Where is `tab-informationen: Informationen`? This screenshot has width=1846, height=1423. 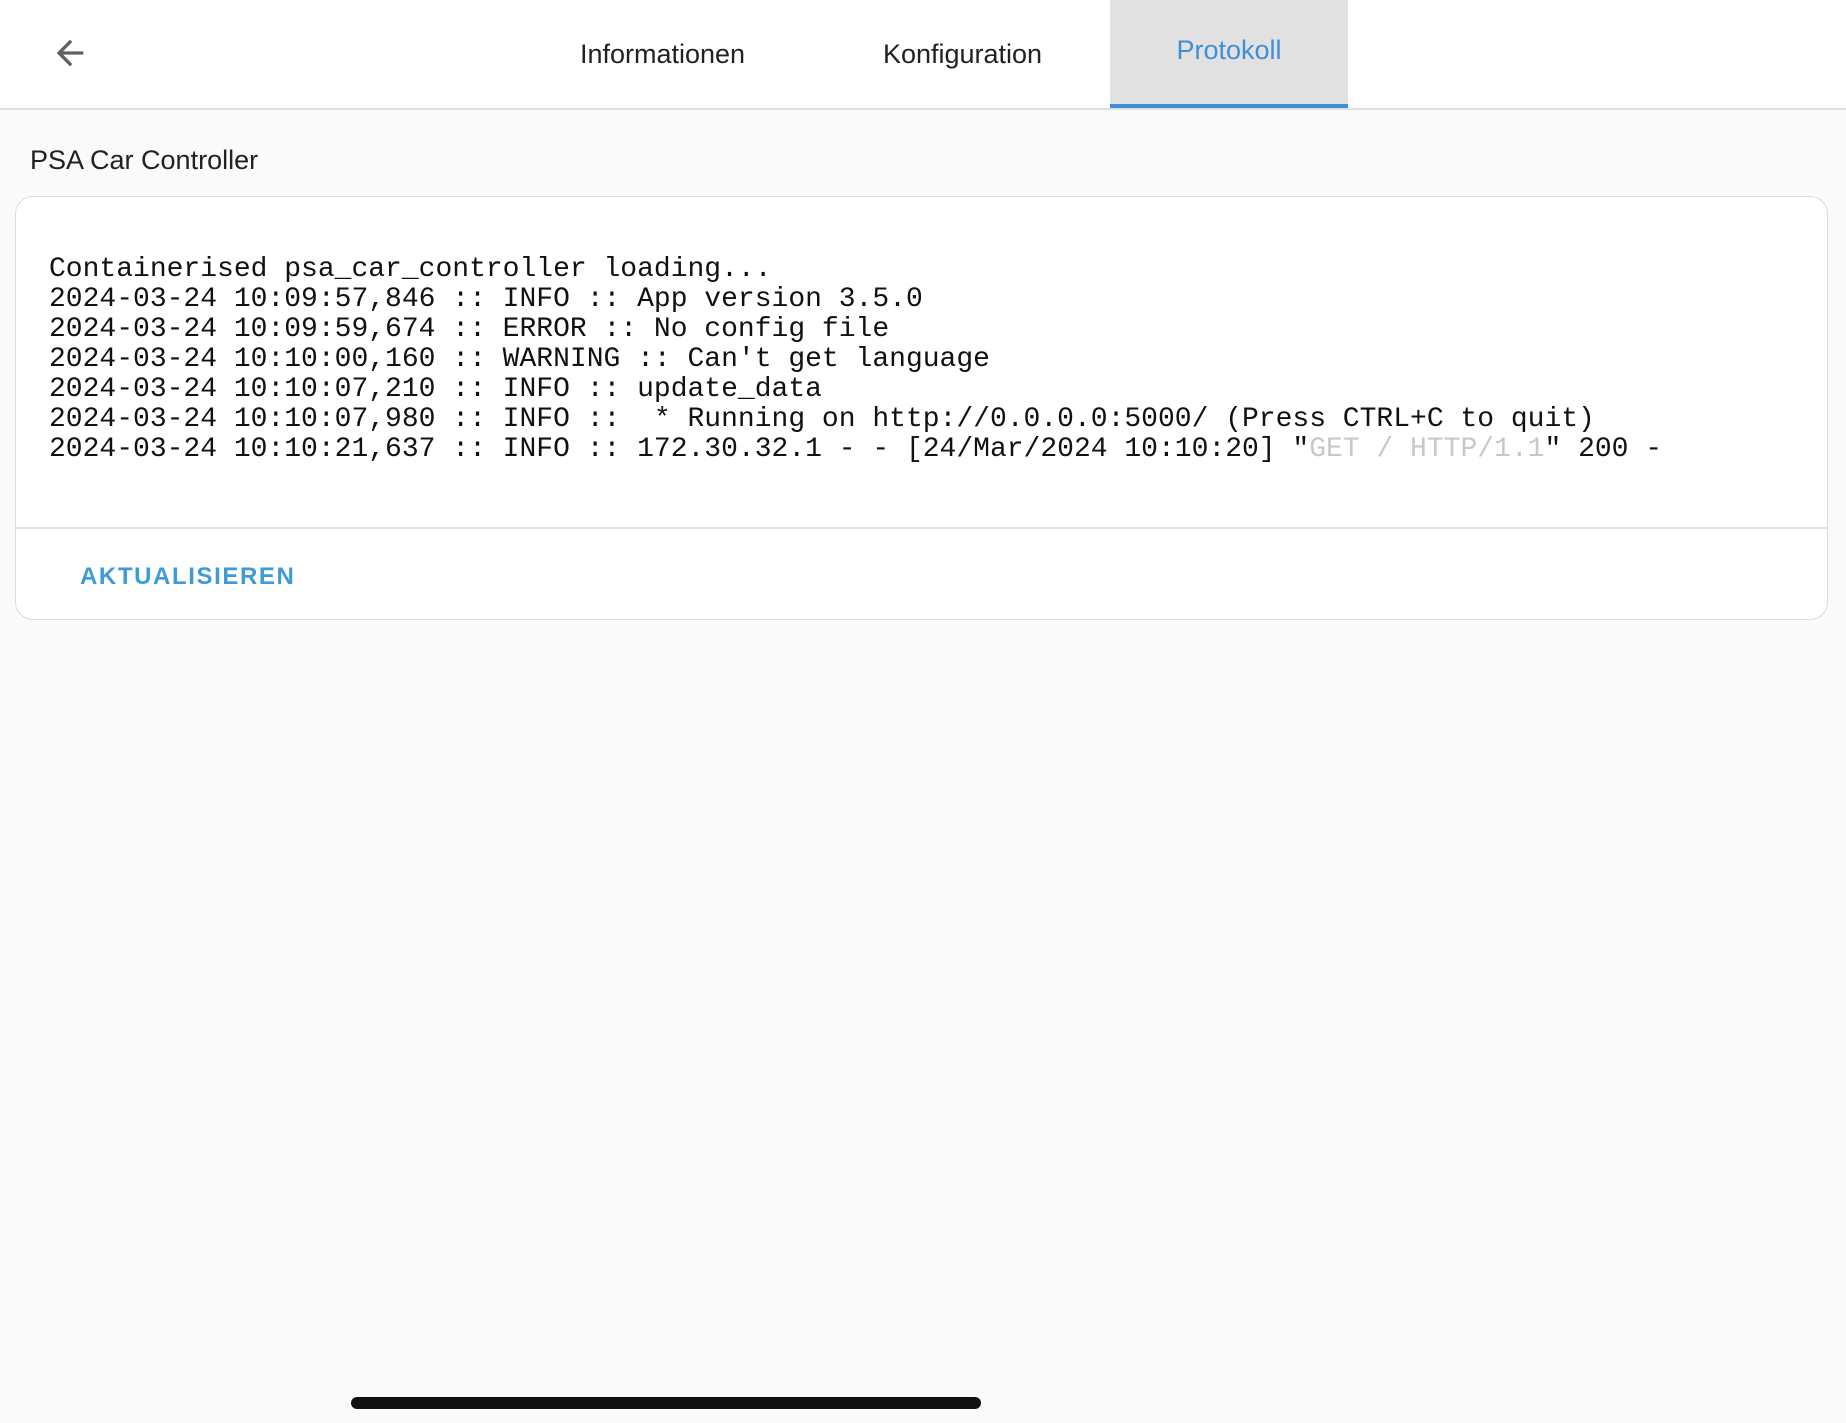
tab-informationen: Informationen is located at coordinates (662, 54).